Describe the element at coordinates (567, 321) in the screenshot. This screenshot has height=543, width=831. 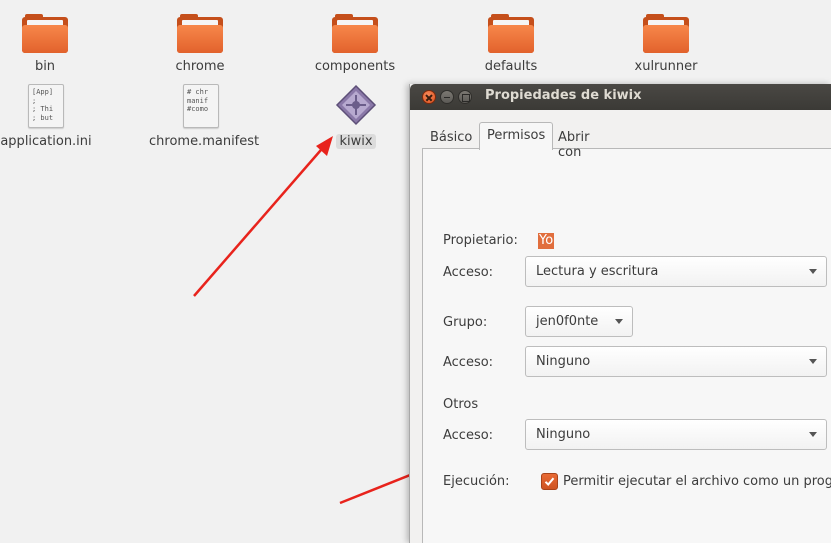
I see `group-value: jen0f0nte` at that location.